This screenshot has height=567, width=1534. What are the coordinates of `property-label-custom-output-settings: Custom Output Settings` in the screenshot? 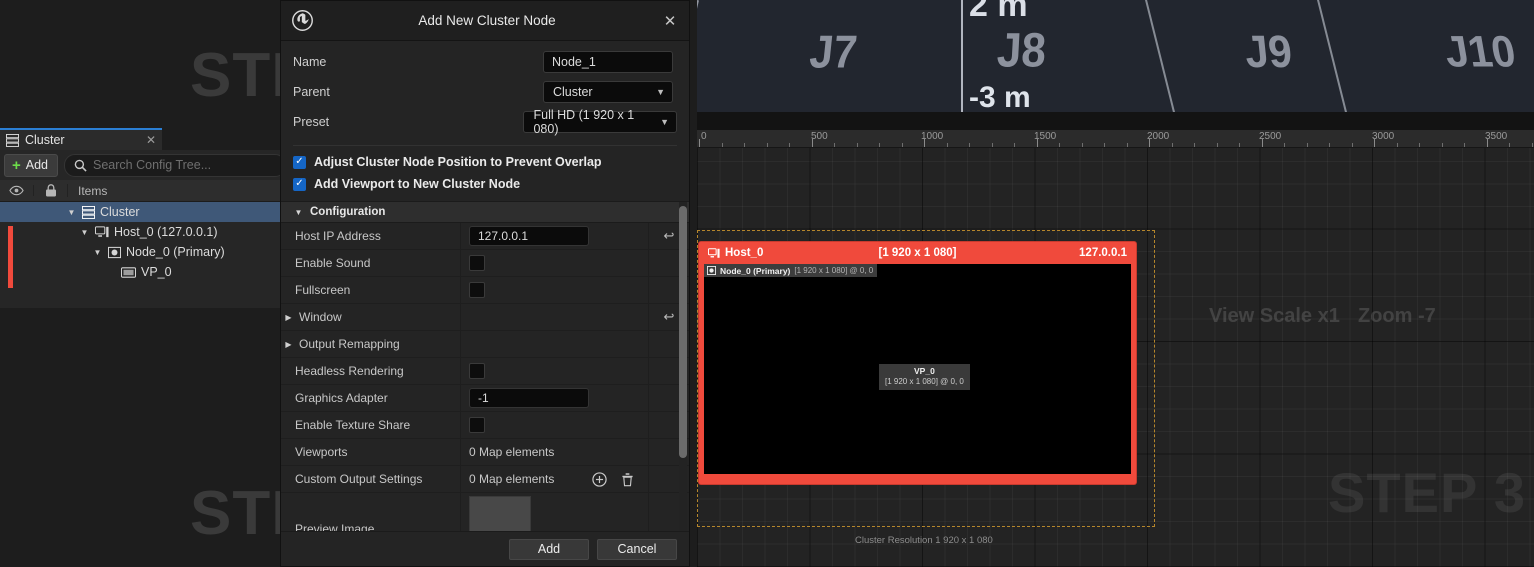 It's located at (371, 479).